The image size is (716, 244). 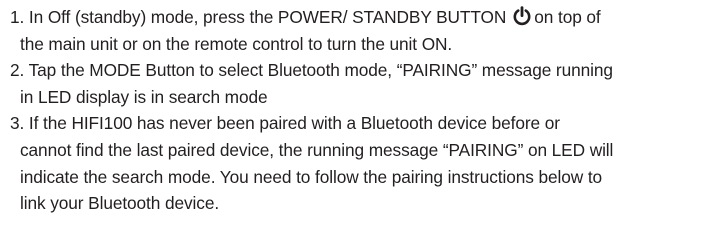 I want to click on step-1-text-after-icon: on top of, so click(x=567, y=17).